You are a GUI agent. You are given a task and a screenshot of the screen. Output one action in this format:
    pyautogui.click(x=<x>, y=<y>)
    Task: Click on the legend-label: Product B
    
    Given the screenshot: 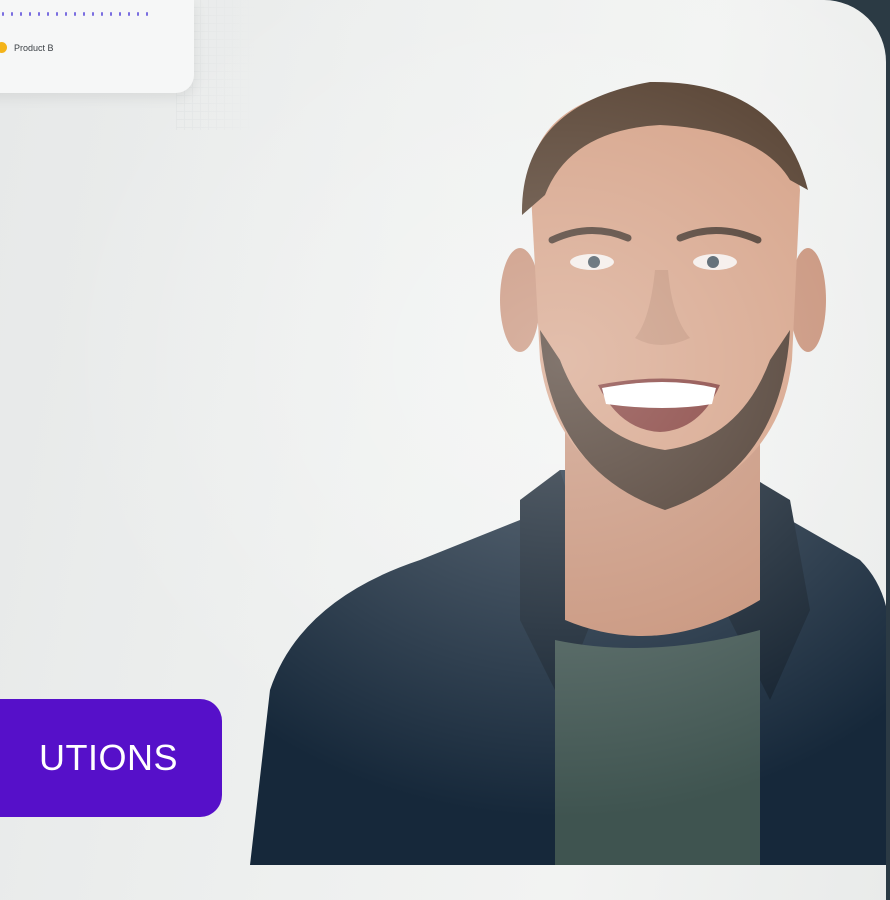 What is the action you would take?
    pyautogui.click(x=34, y=47)
    